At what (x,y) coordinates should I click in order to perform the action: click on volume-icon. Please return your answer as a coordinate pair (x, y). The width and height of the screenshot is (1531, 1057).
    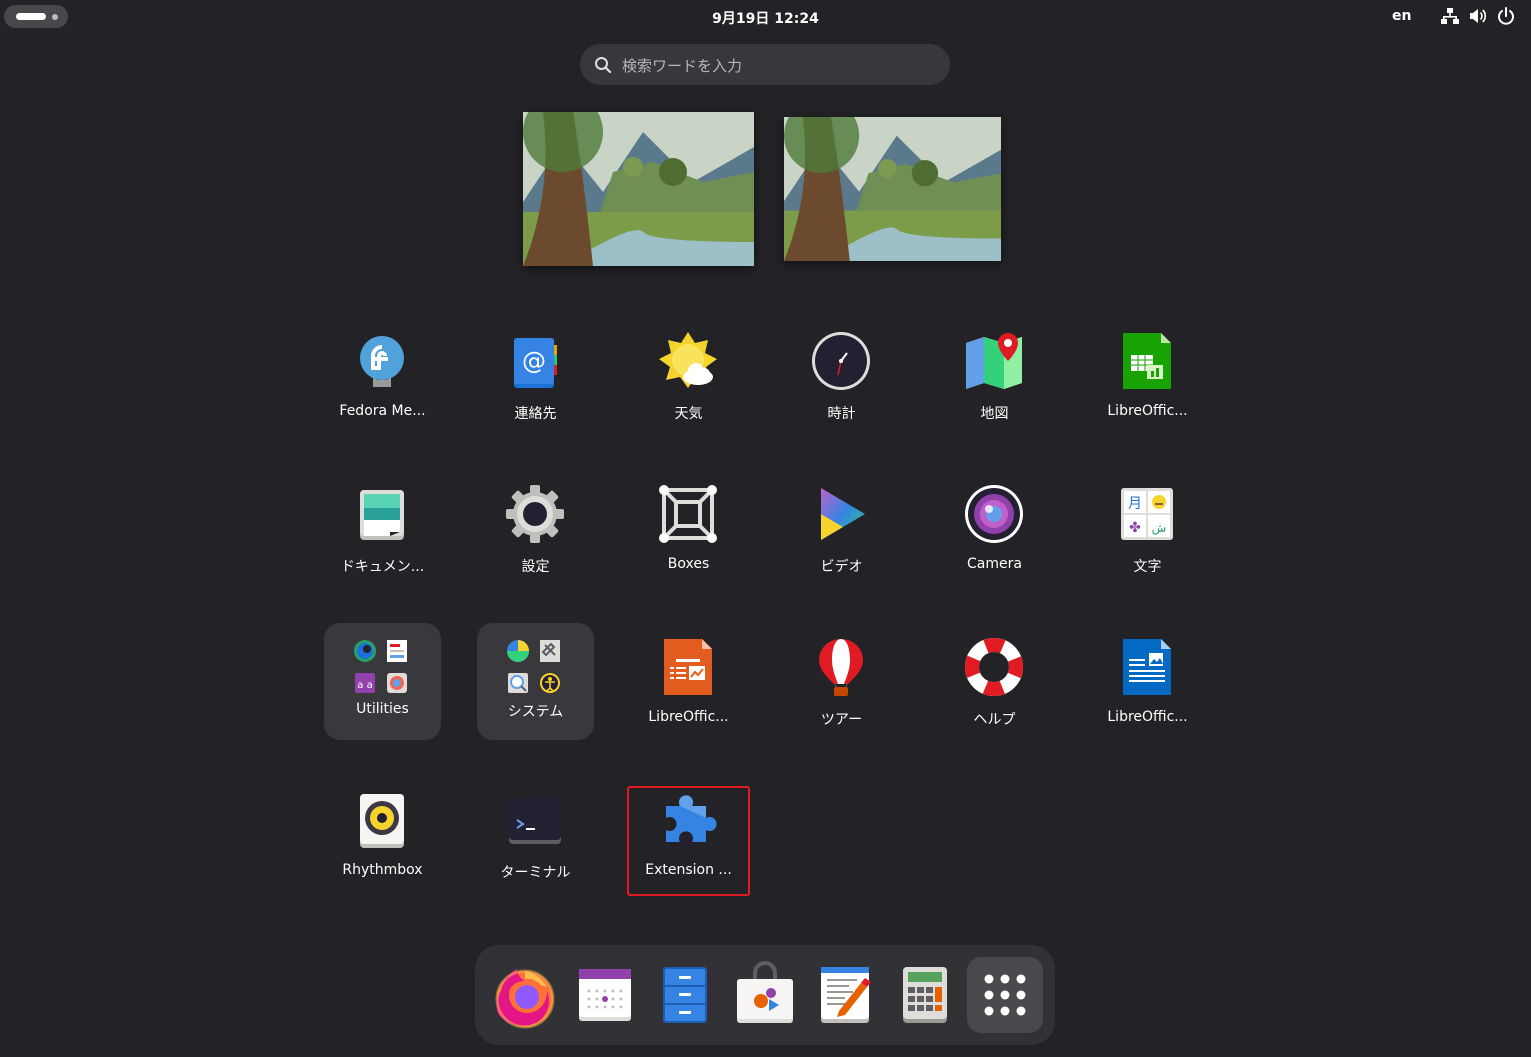
    Looking at the image, I should click on (1478, 16).